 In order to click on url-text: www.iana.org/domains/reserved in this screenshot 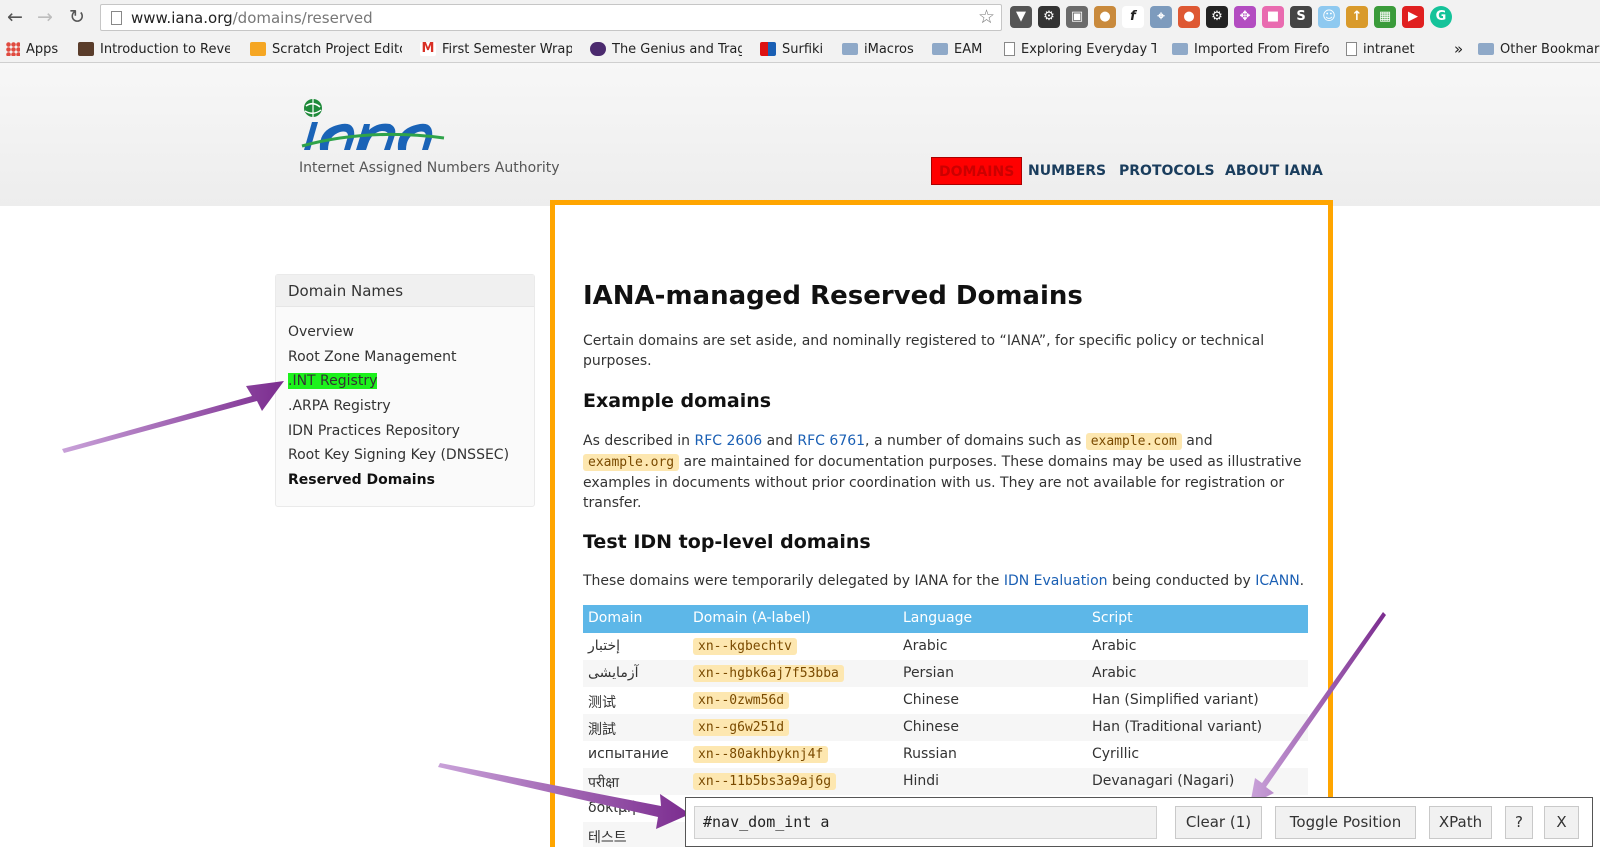, I will do `click(252, 18)`.